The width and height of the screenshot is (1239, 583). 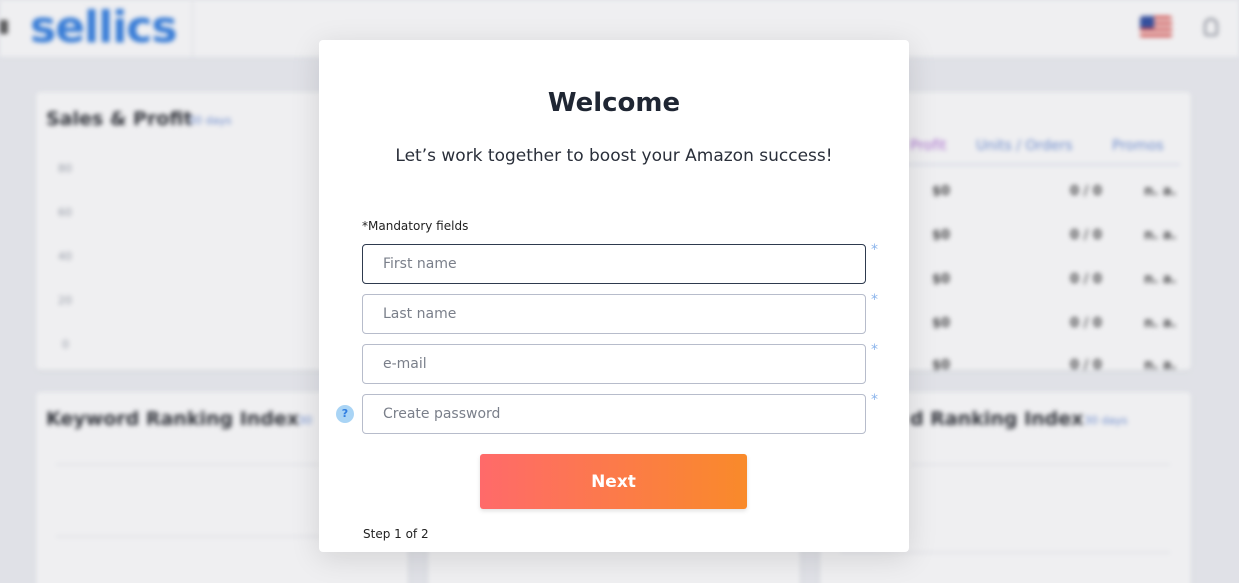 What do you see at coordinates (396, 534) in the screenshot?
I see `step-indicator: Step 1 of 2` at bounding box center [396, 534].